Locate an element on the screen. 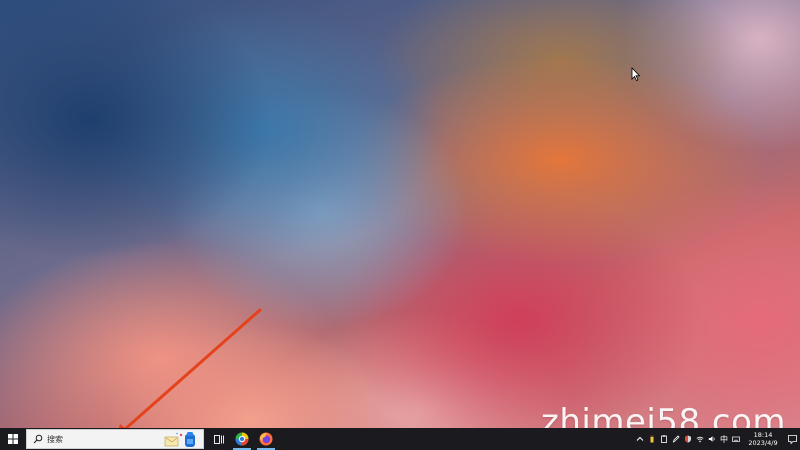 This screenshot has height=450, width=800. 360-browser-icon is located at coordinates (242, 439).